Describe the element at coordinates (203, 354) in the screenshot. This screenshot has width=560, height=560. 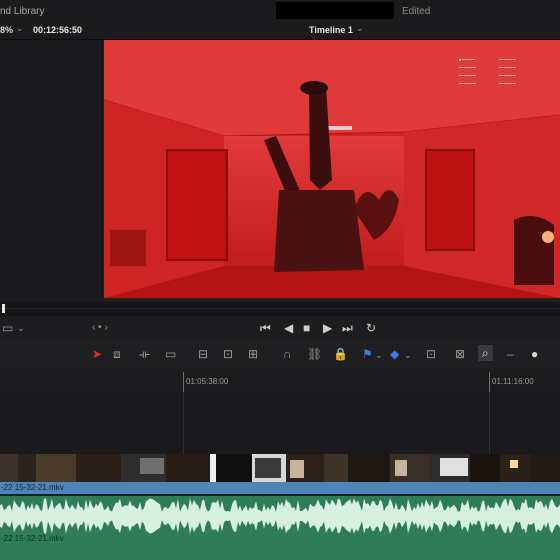
I see `insert-clip-icon: ⊟` at that location.